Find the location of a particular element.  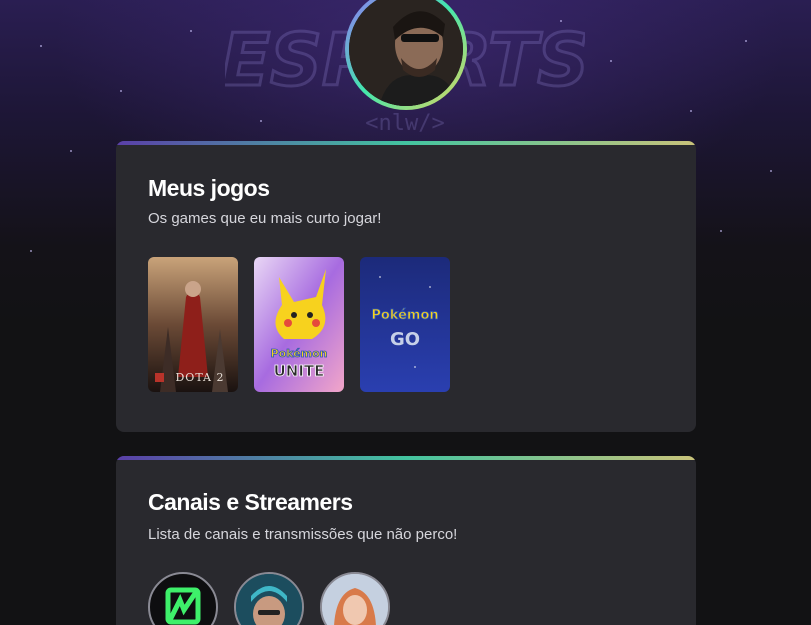

green-logo-icon is located at coordinates (183, 606).